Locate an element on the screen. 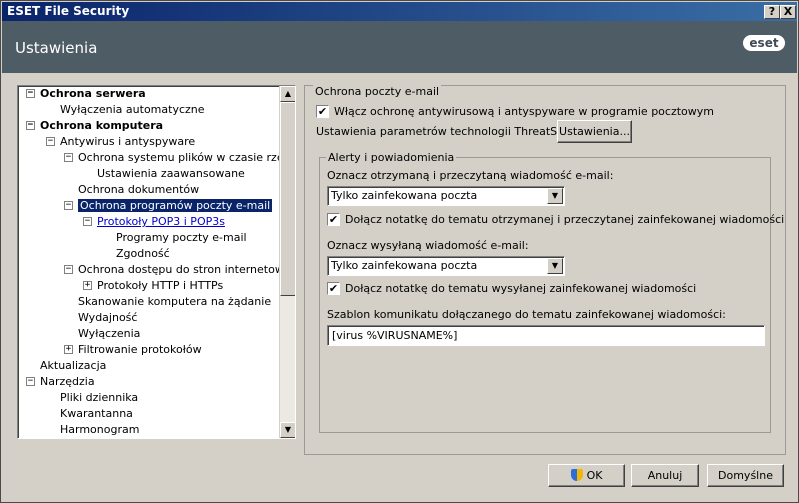 The image size is (799, 503). tree-item-label: Ochrona dokumentów is located at coordinates (139, 189).